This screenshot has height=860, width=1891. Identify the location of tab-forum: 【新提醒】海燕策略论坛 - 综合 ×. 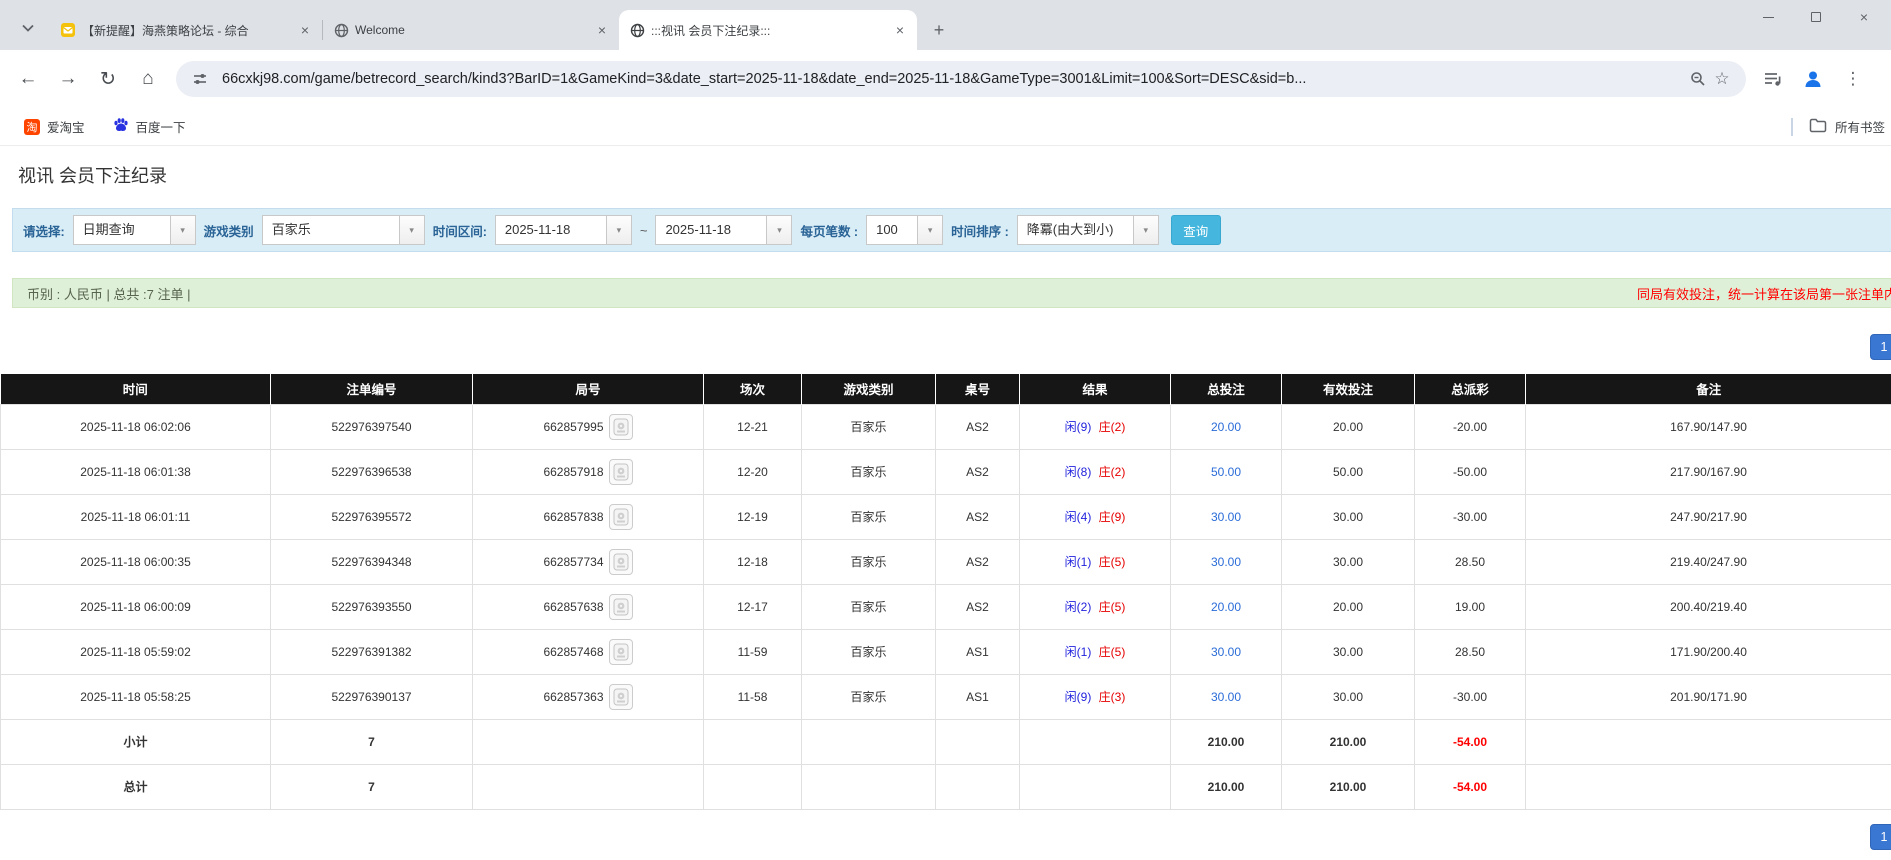
(186, 30).